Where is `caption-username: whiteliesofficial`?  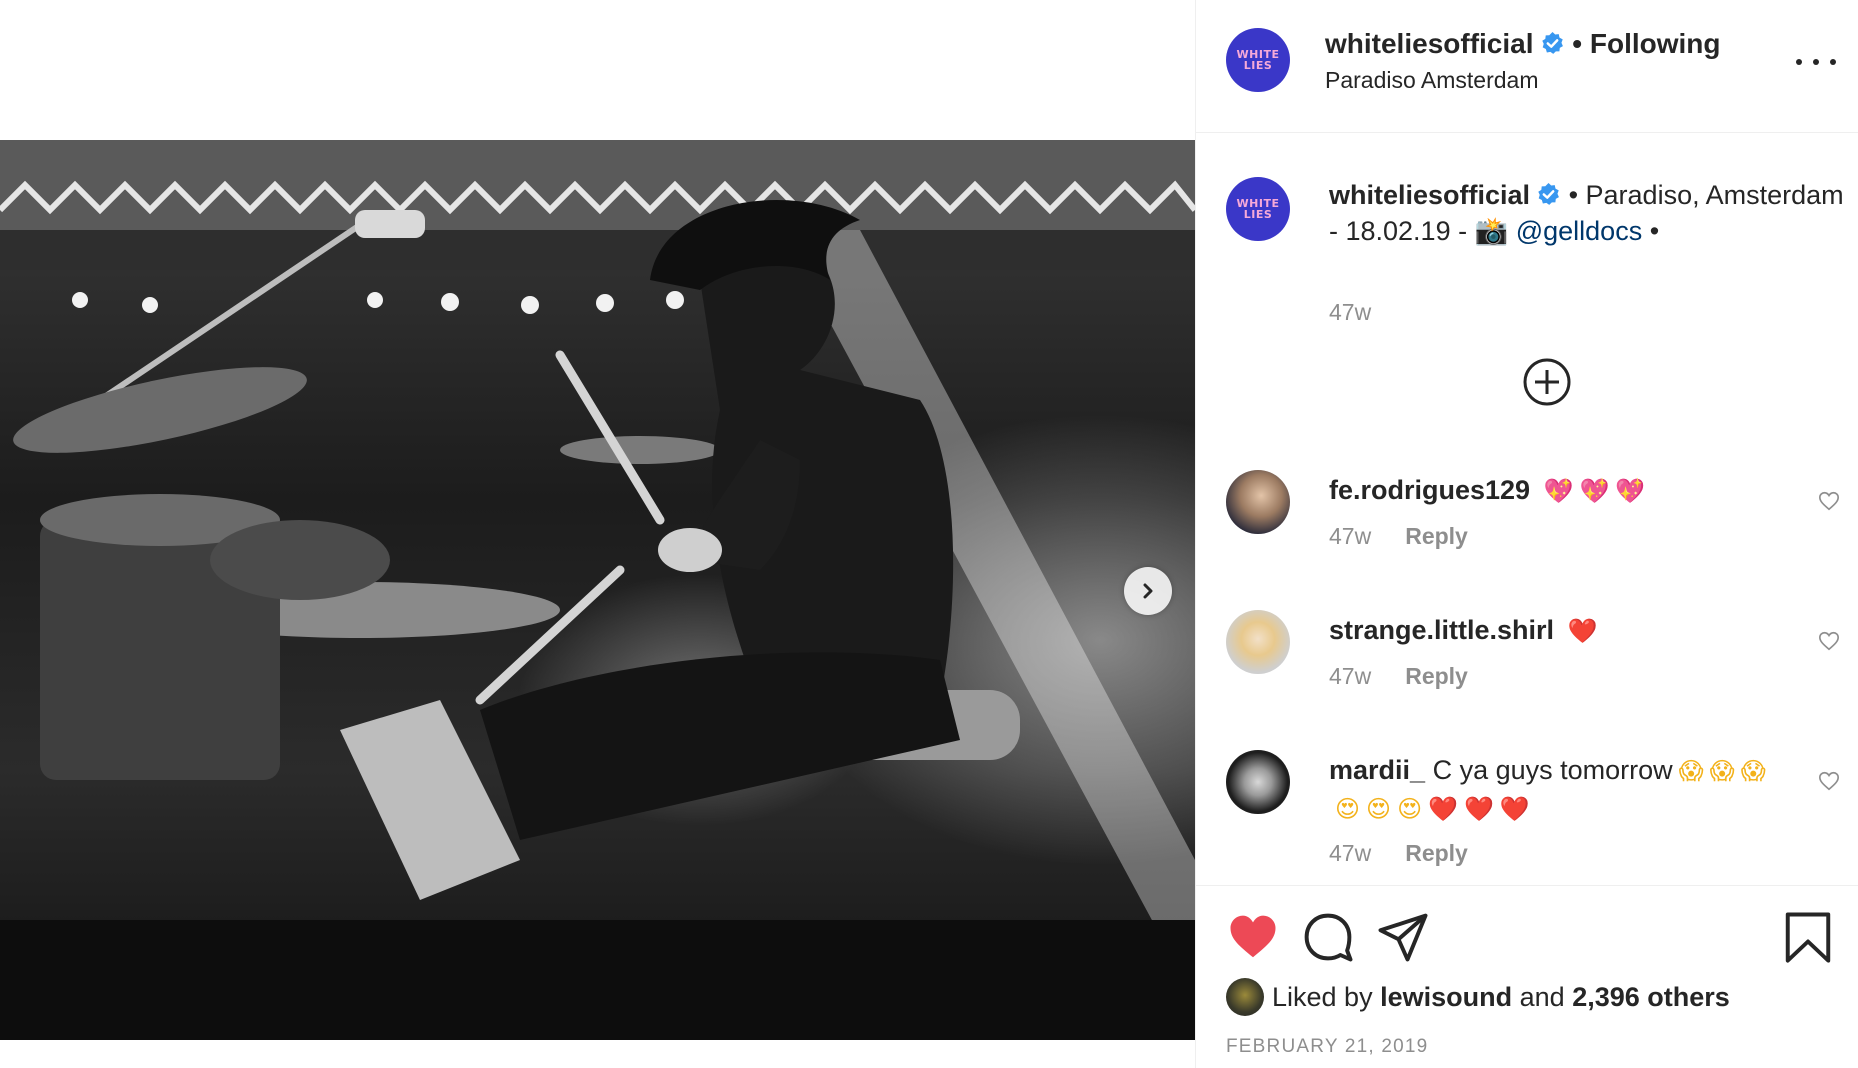
caption-username: whiteliesofficial is located at coordinates (1429, 195).